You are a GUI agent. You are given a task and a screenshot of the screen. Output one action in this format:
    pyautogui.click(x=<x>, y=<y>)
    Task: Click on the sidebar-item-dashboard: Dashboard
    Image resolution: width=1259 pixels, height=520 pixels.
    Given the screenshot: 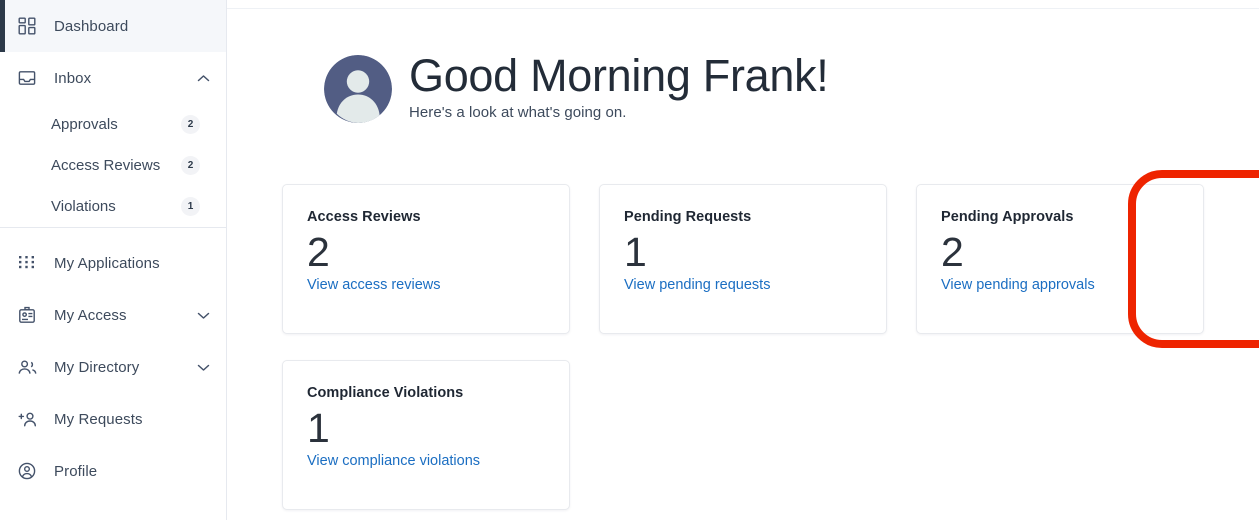 What is the action you would take?
    pyautogui.click(x=113, y=26)
    